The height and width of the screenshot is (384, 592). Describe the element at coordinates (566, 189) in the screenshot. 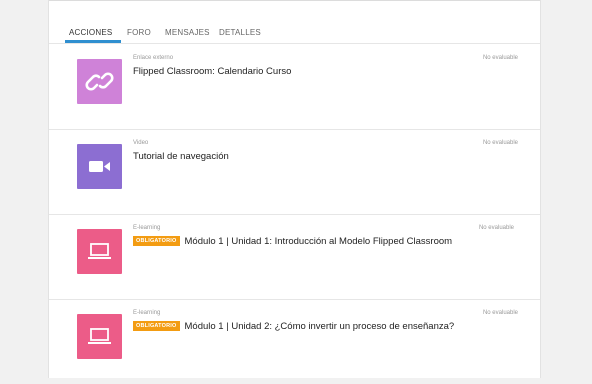

I see `right-sidebar` at that location.